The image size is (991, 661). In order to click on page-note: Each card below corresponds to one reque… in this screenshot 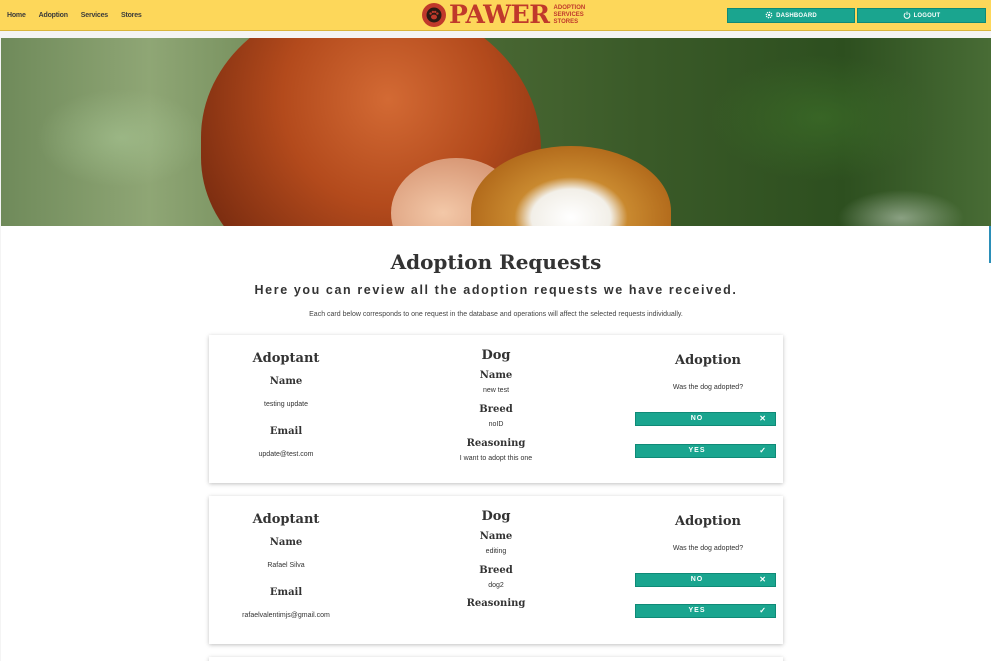, I will do `click(496, 314)`.